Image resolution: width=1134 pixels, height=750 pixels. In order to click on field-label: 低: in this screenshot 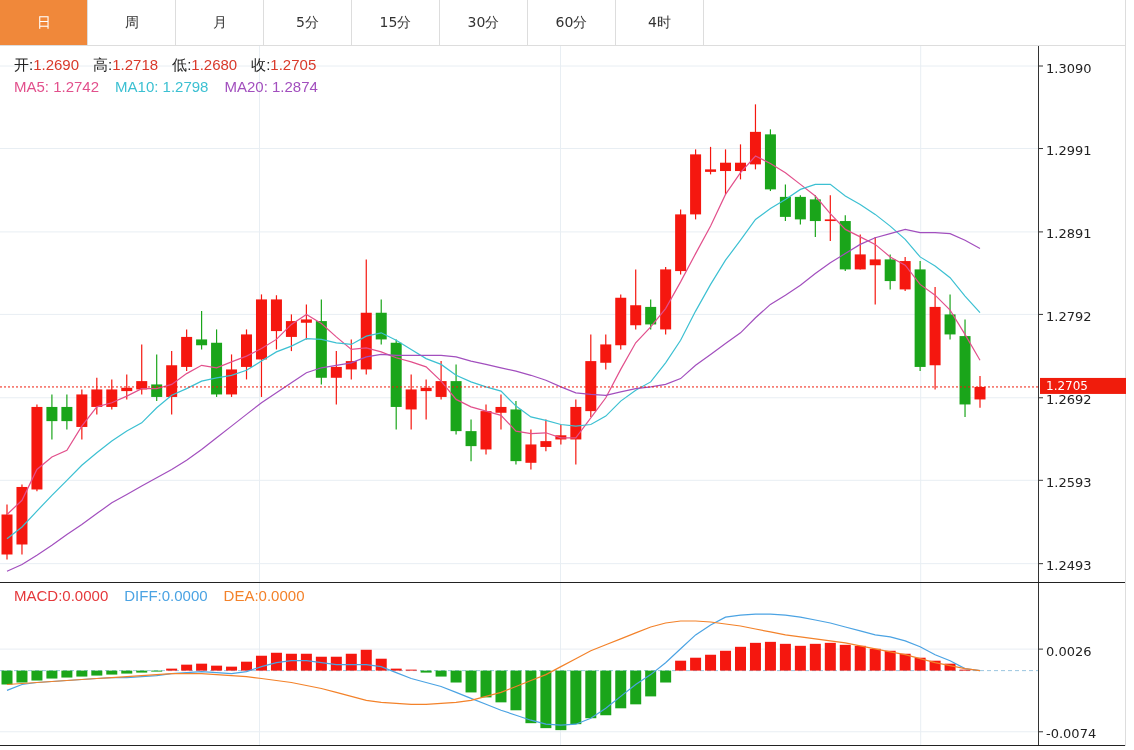, I will do `click(182, 65)`.